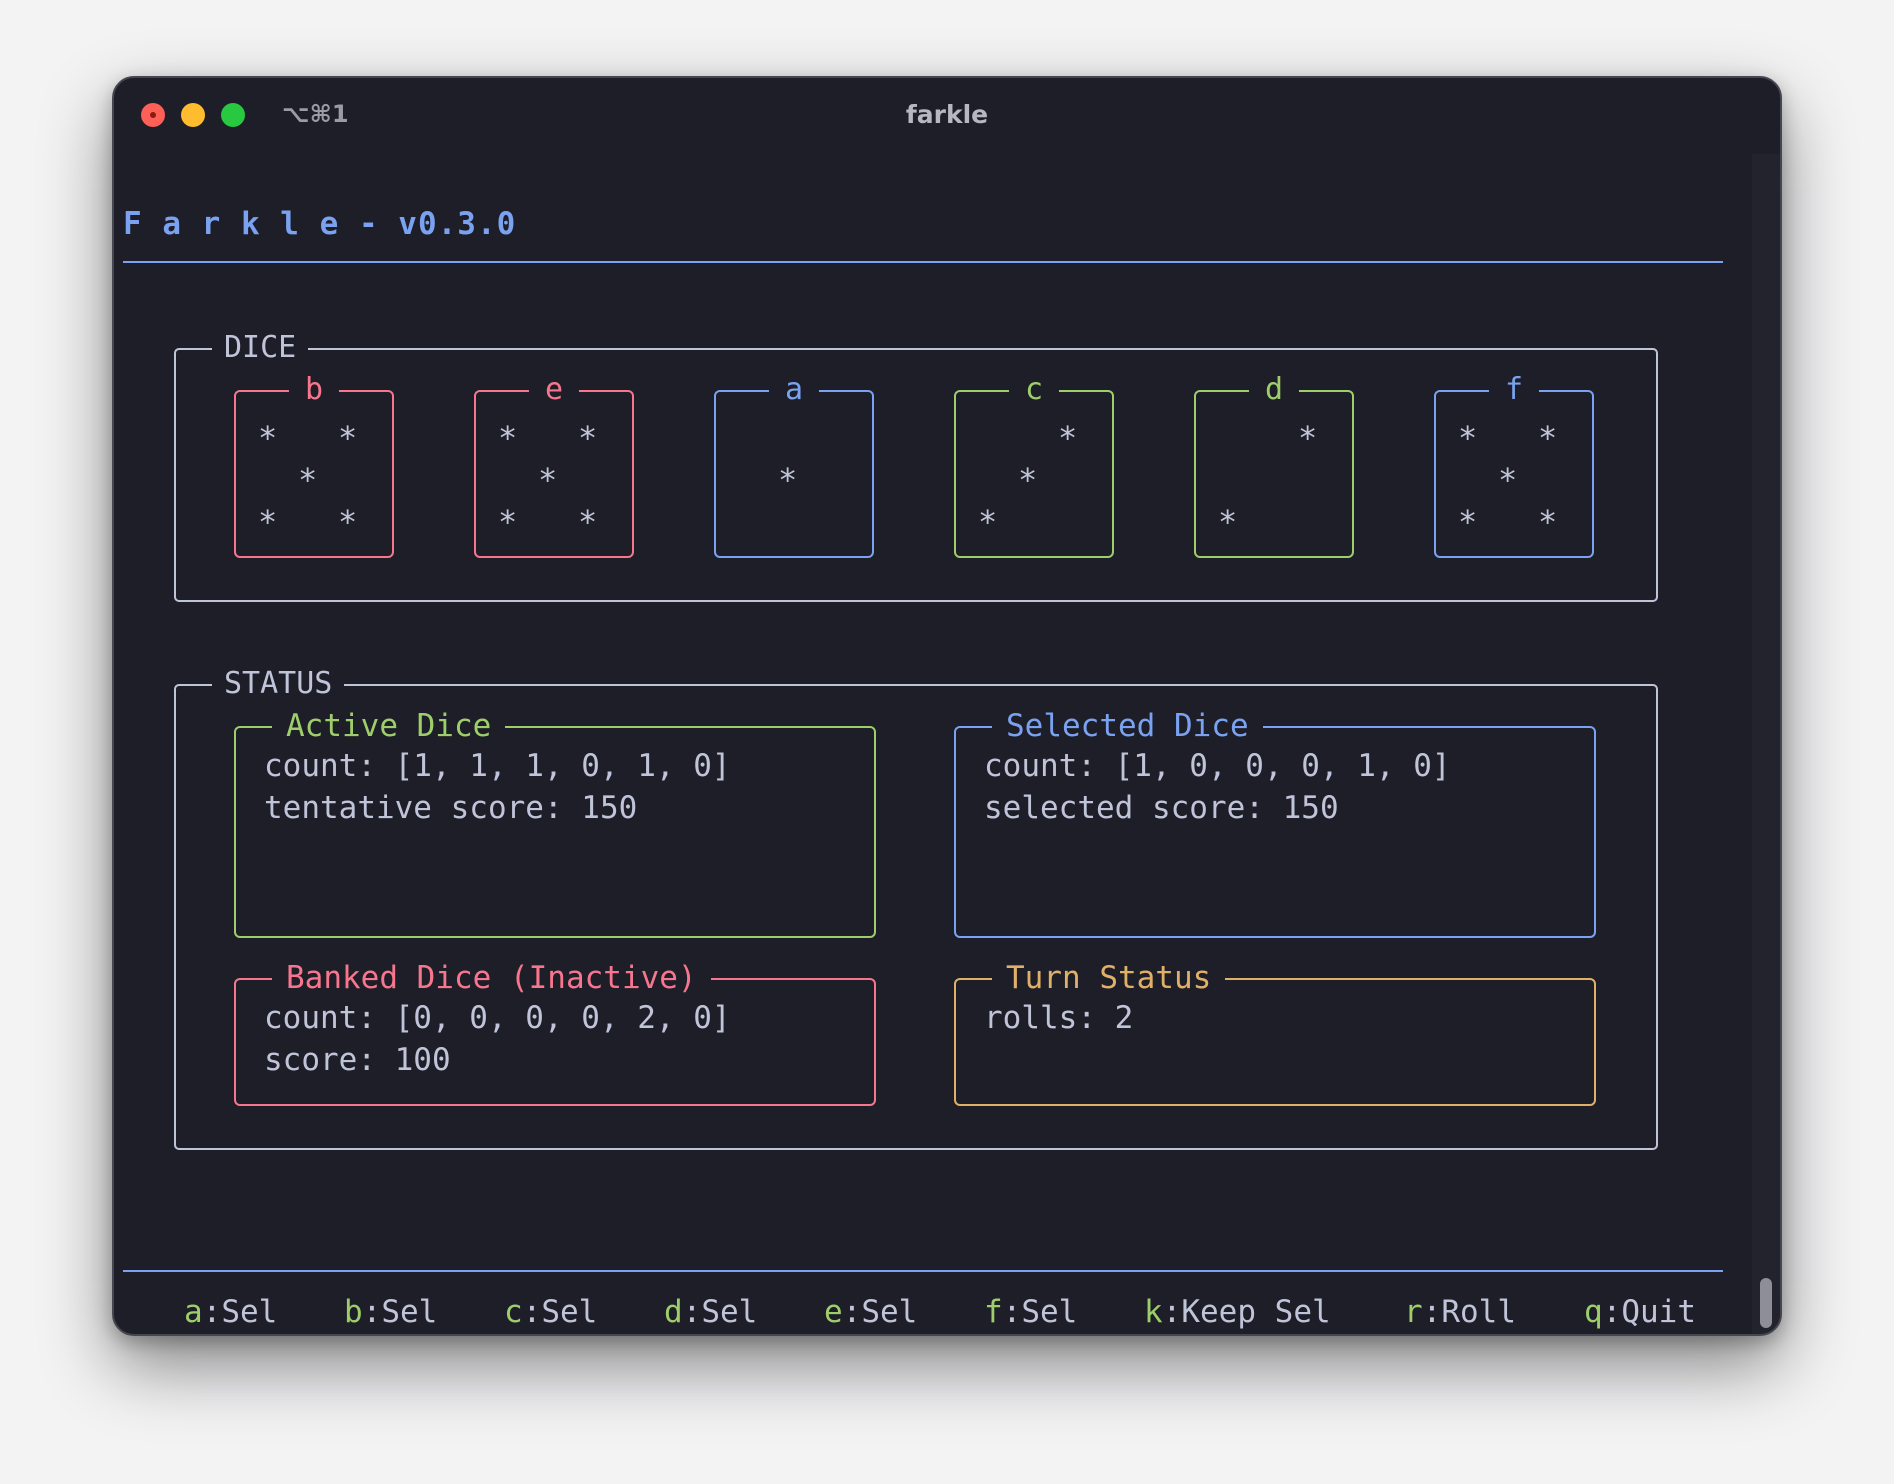 The height and width of the screenshot is (1484, 1894). Describe the element at coordinates (554, 390) in the screenshot. I see `die-label: e` at that location.